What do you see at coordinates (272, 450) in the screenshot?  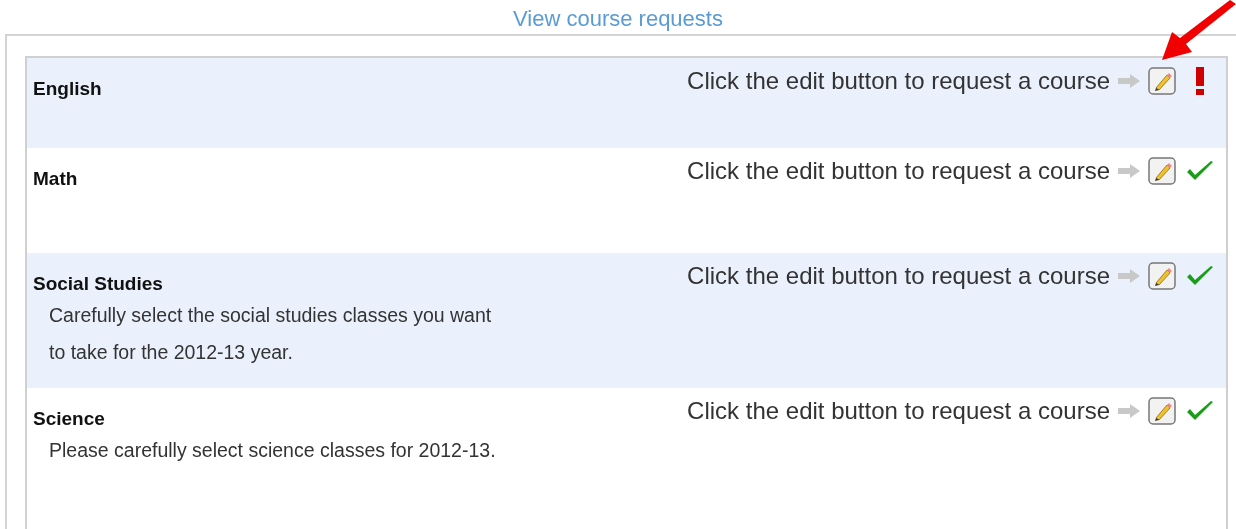 I see `course-description: Please carefully select science classes for 2012-13.` at bounding box center [272, 450].